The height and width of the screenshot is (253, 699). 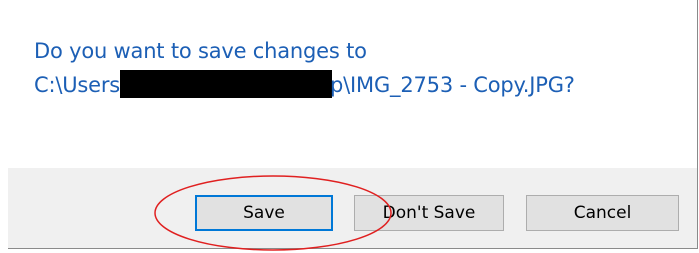 I want to click on message-line-path: C:\Users p\IMG_2753 - Copy.JPG?, so click(x=304, y=85).